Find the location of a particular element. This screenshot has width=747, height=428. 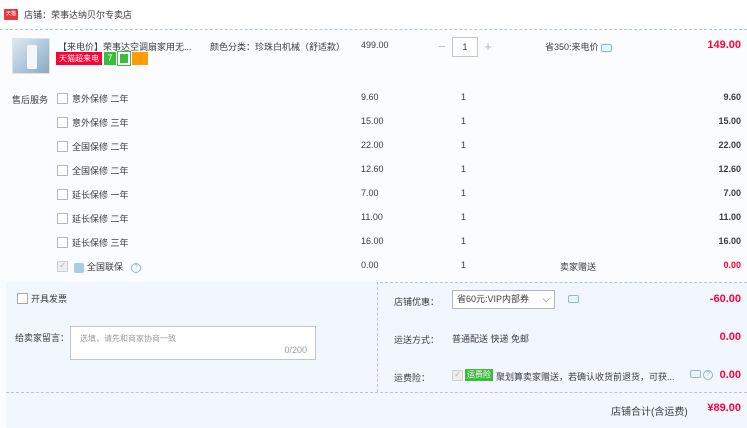

message-placeholder: 选填，请先和商家协商一致 is located at coordinates (128, 338).